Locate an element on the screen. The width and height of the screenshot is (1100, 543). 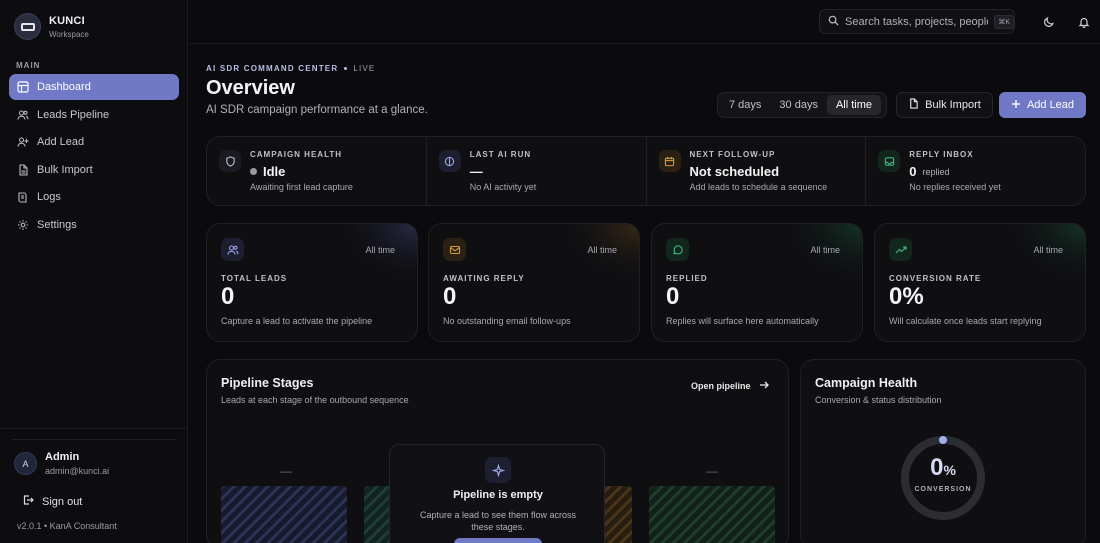
status-value: Idle is located at coordinates (267, 171).